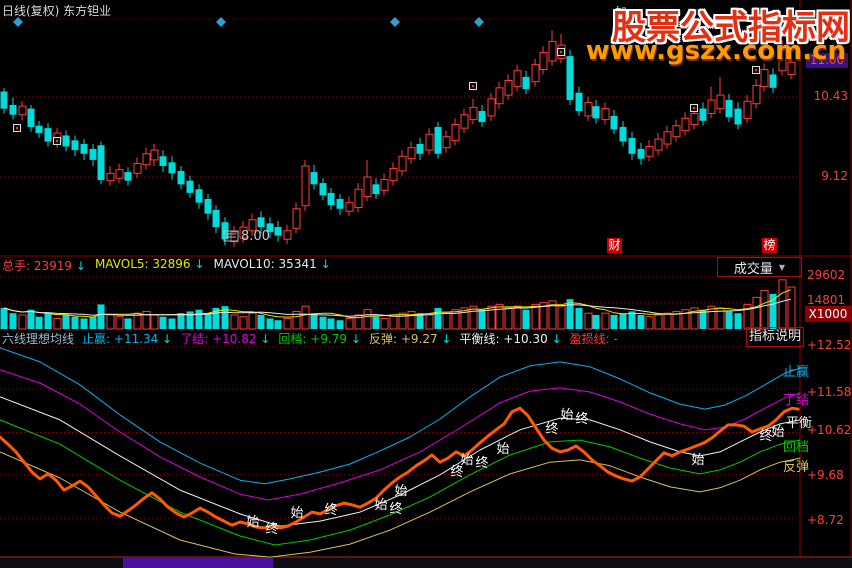 This screenshot has width=852, height=568. I want to click on scrollbar-thumb, so click(198, 563).